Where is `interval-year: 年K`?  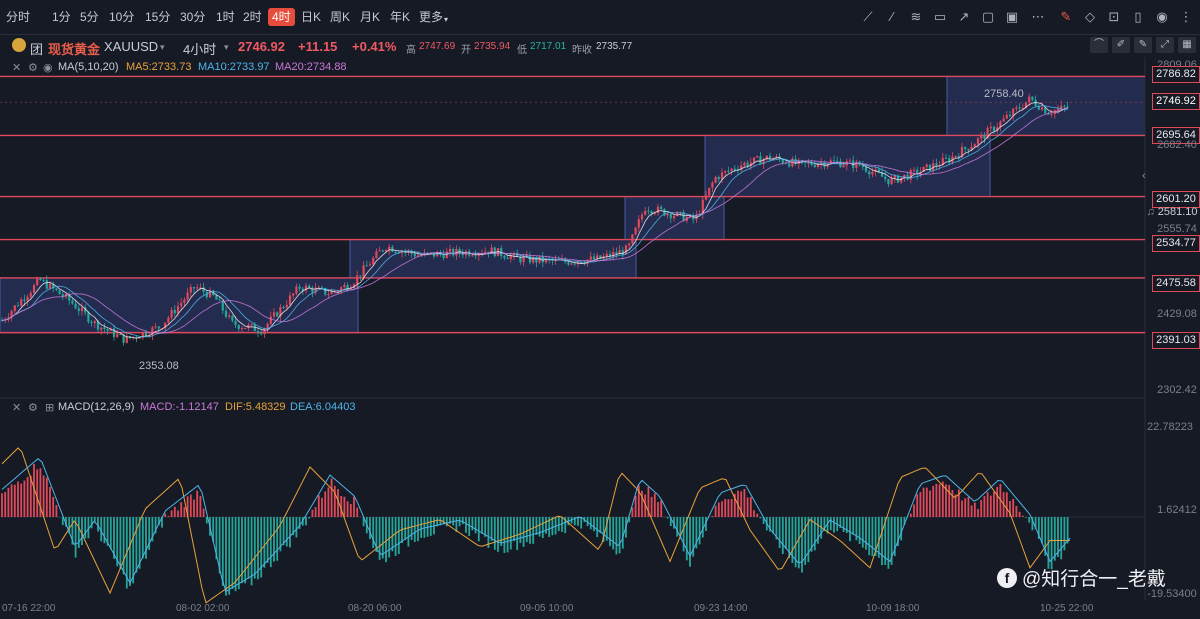
interval-year: 年K is located at coordinates (400, 17).